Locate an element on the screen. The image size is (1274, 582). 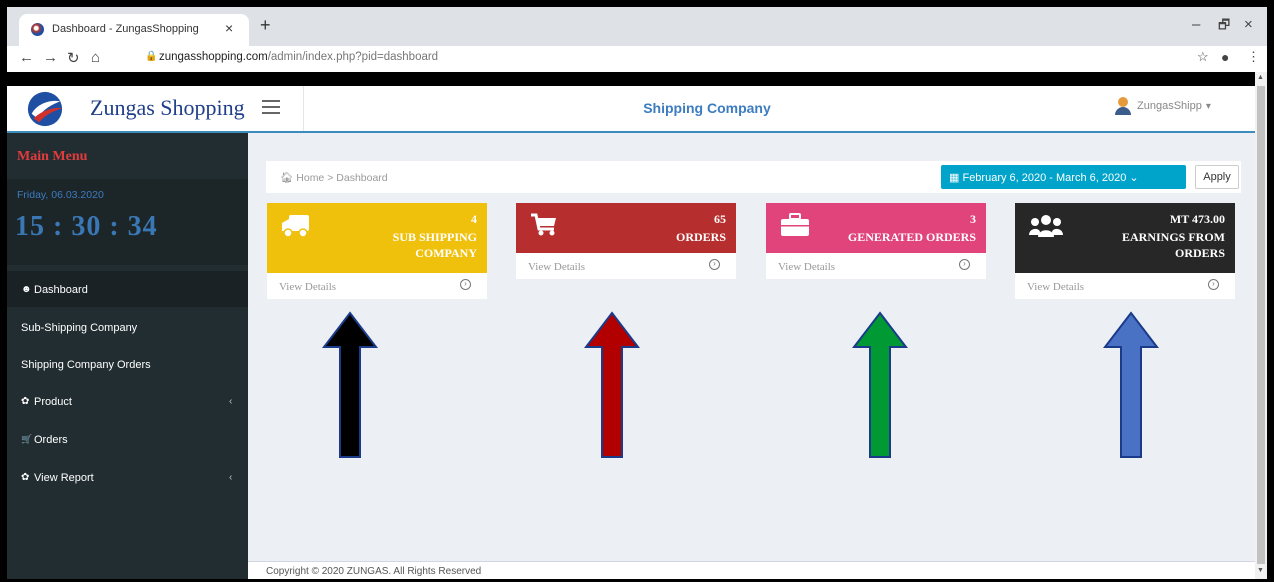
card-generated-orders: 3 GENERATED ORDERS View Details › is located at coordinates (876, 241).